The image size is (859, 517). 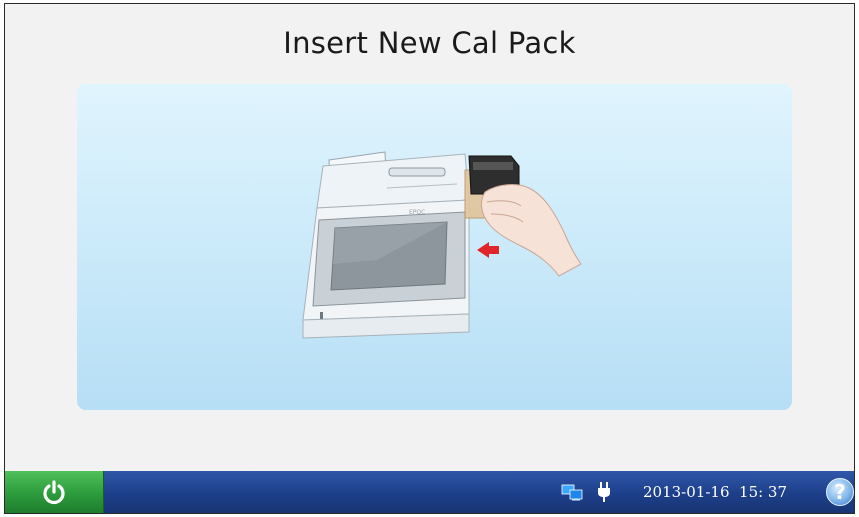 I want to click on power-button, so click(x=54, y=492).